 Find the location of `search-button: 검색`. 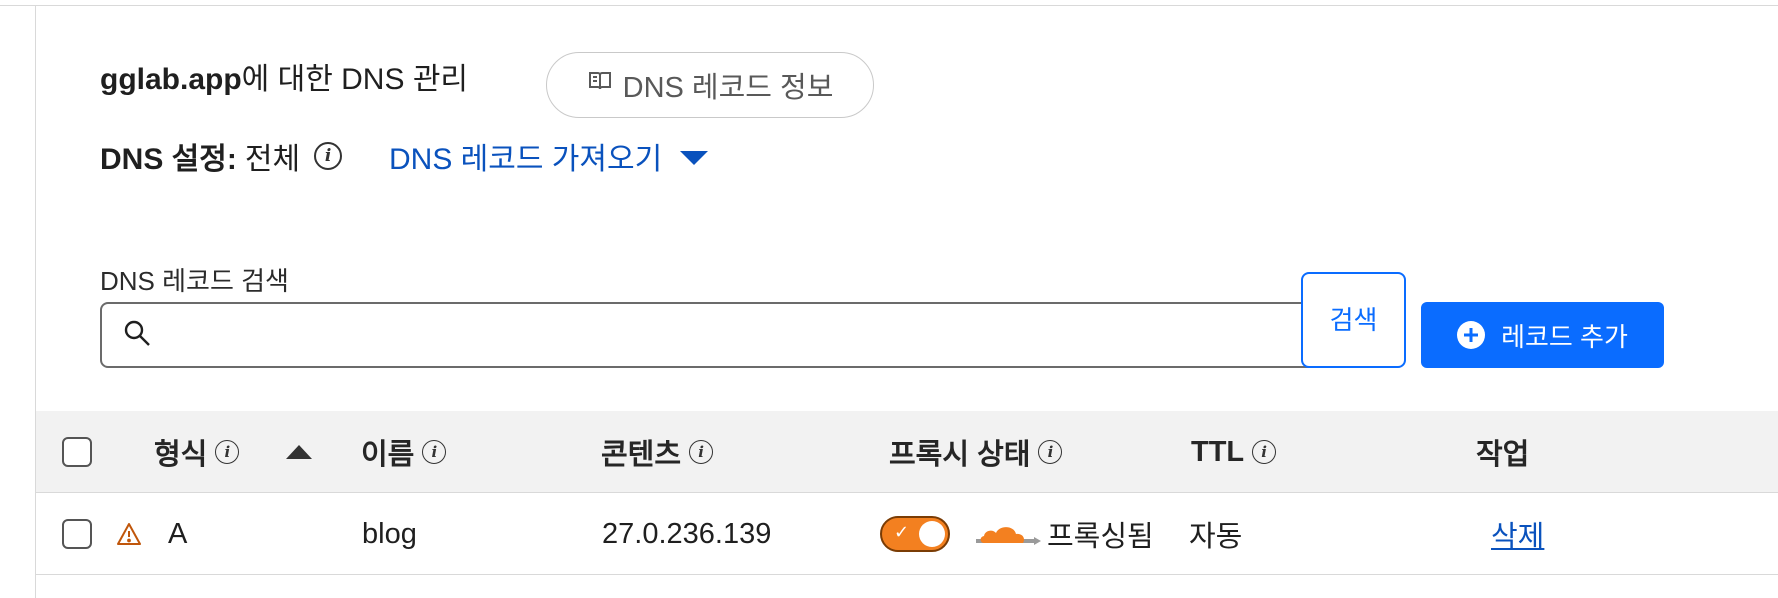

search-button: 검색 is located at coordinates (1353, 320).